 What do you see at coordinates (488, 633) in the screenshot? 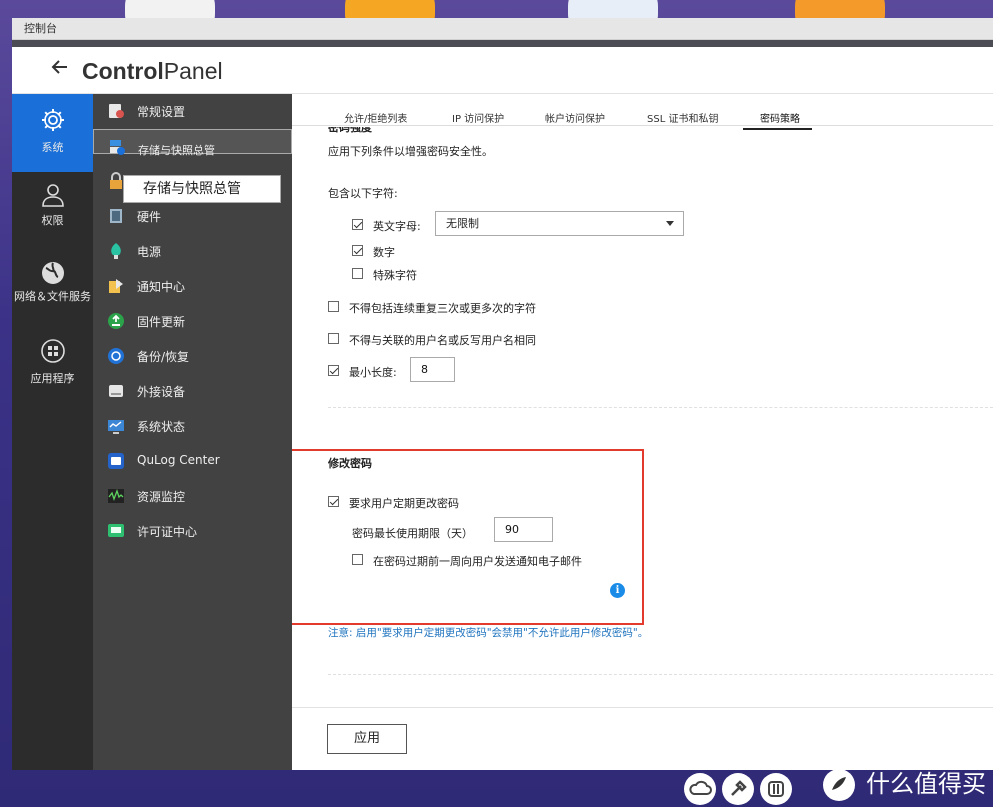
I see `note-text: 注意: 启用"要求用户定期更改密码"会禁用"不允许此用户修改密码"。` at bounding box center [488, 633].